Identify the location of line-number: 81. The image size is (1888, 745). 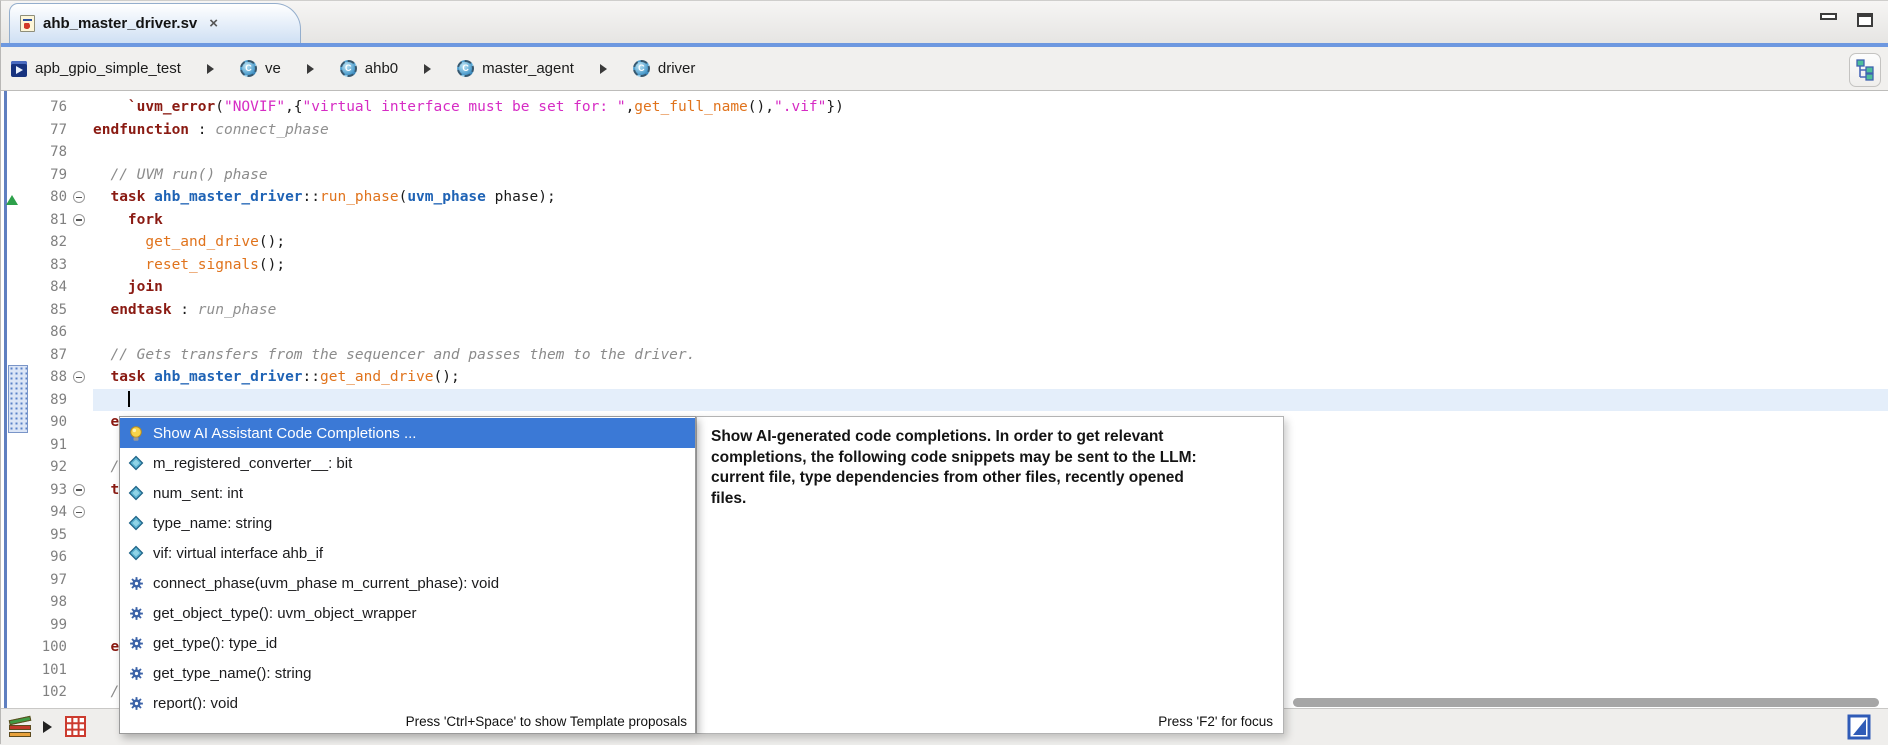
(58, 219).